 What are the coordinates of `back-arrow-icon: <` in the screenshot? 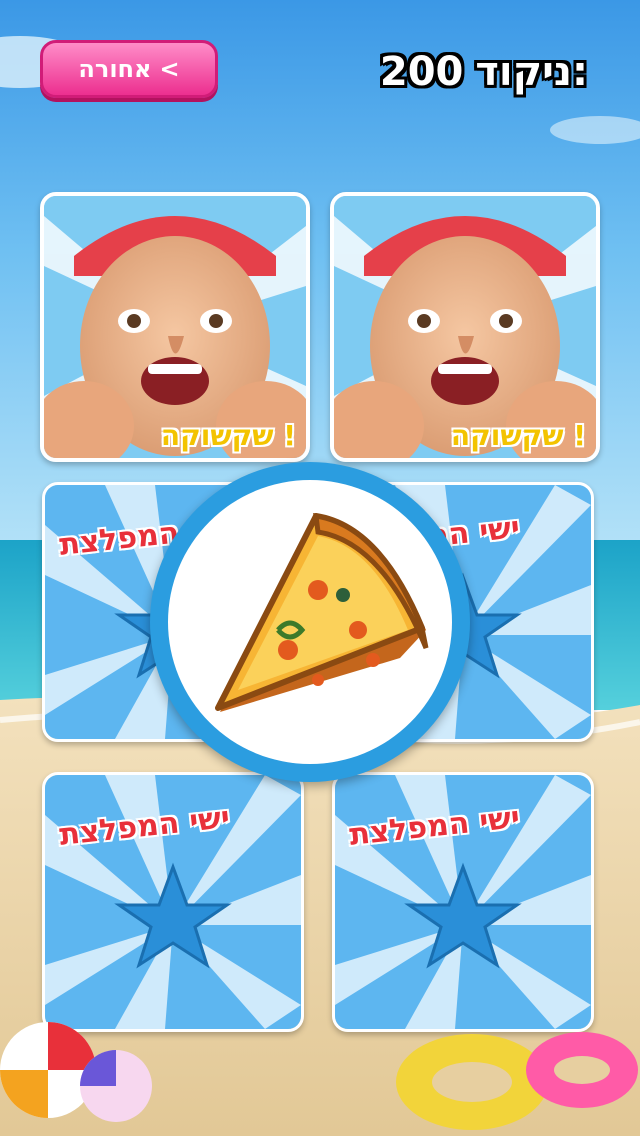 It's located at (169, 69).